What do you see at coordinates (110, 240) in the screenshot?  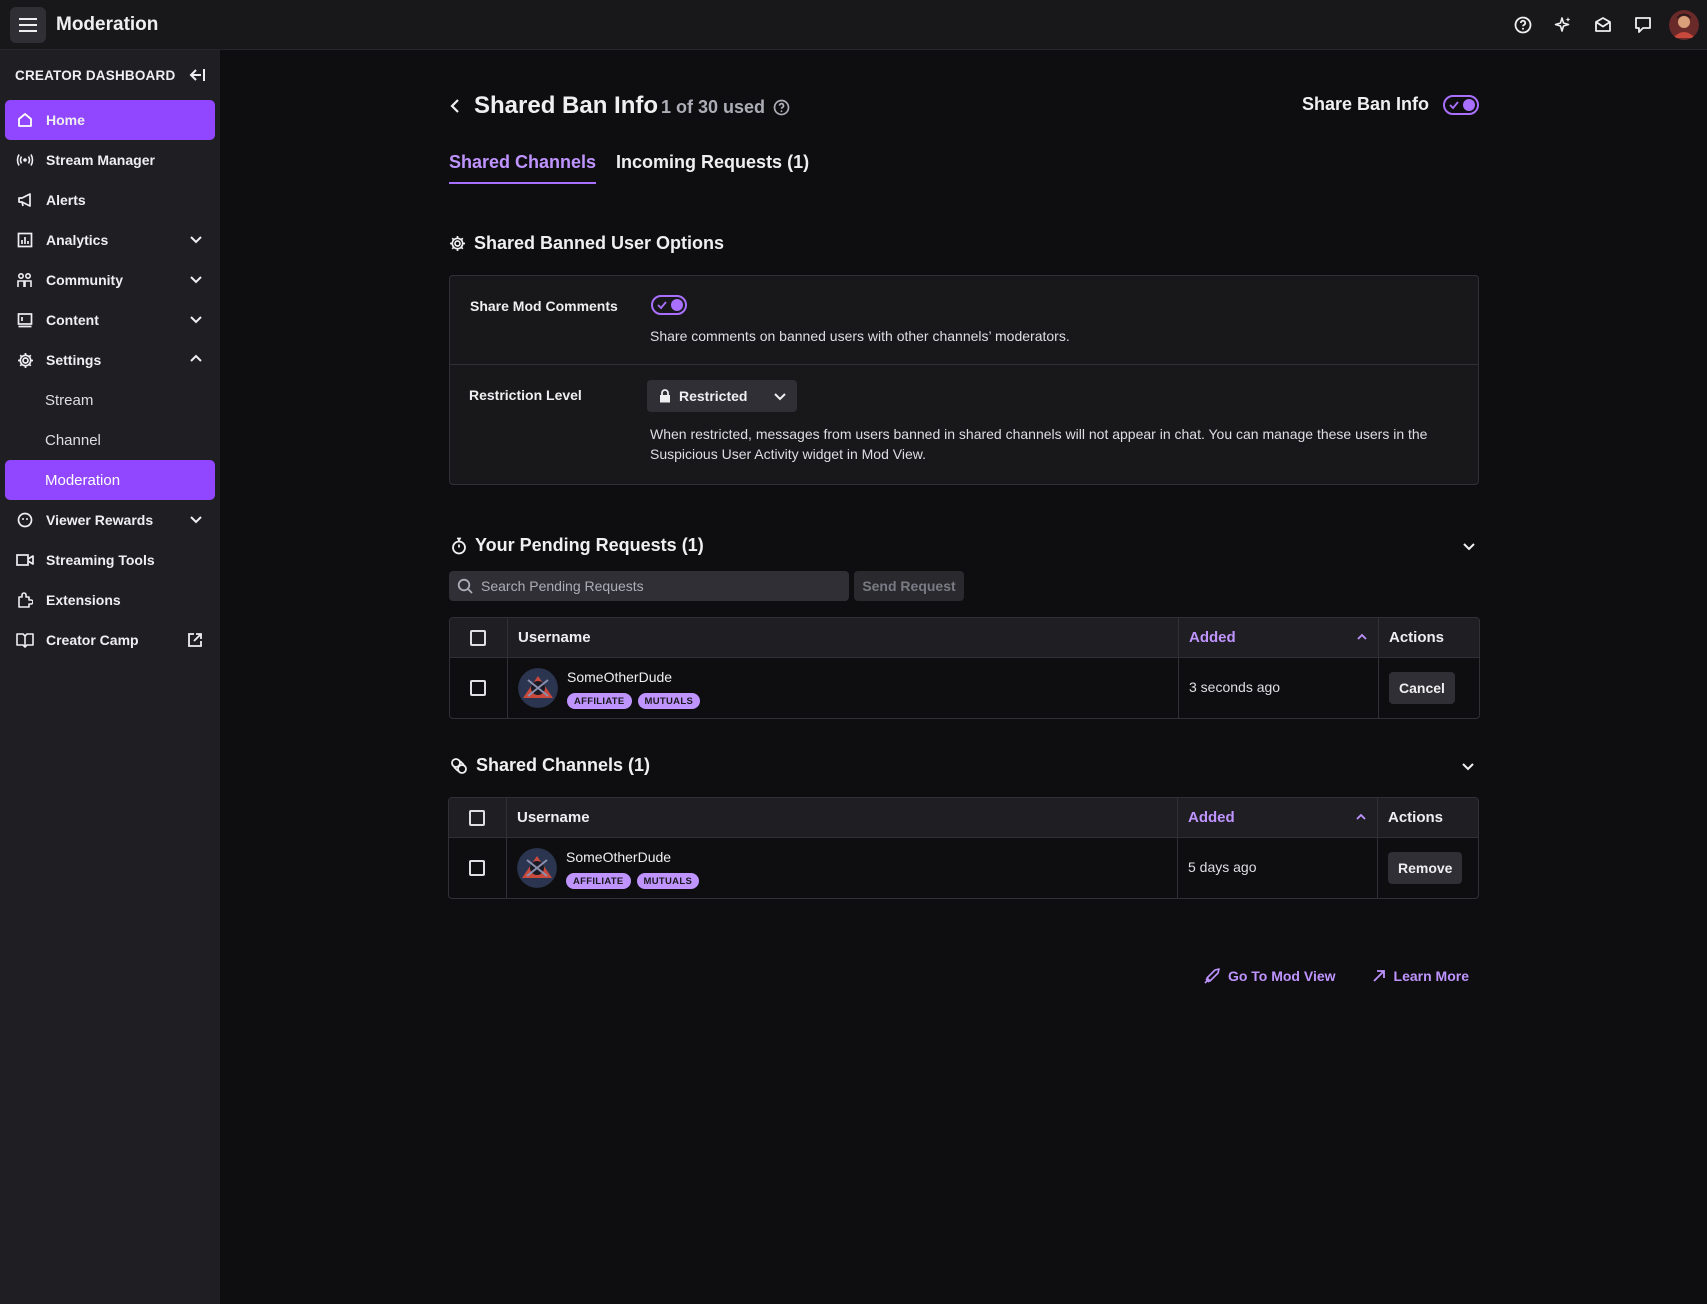 I see `sidebar-item-analytics: Analytics` at bounding box center [110, 240].